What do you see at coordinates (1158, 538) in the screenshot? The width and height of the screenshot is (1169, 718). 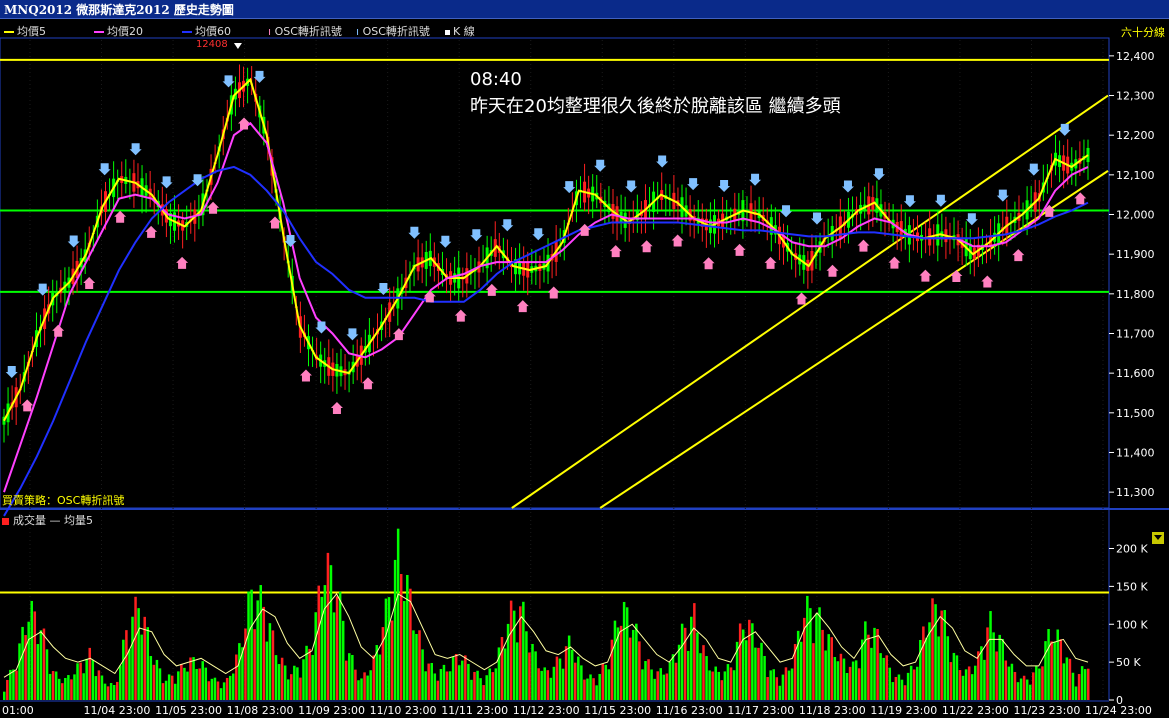 I see `scroll-down-button` at bounding box center [1158, 538].